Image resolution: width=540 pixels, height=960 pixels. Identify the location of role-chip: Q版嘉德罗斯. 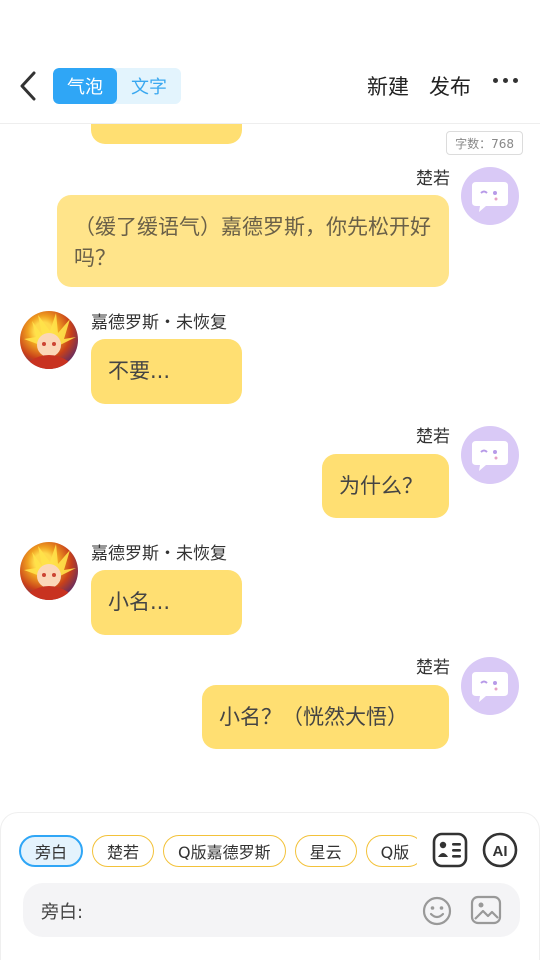
(224, 851).